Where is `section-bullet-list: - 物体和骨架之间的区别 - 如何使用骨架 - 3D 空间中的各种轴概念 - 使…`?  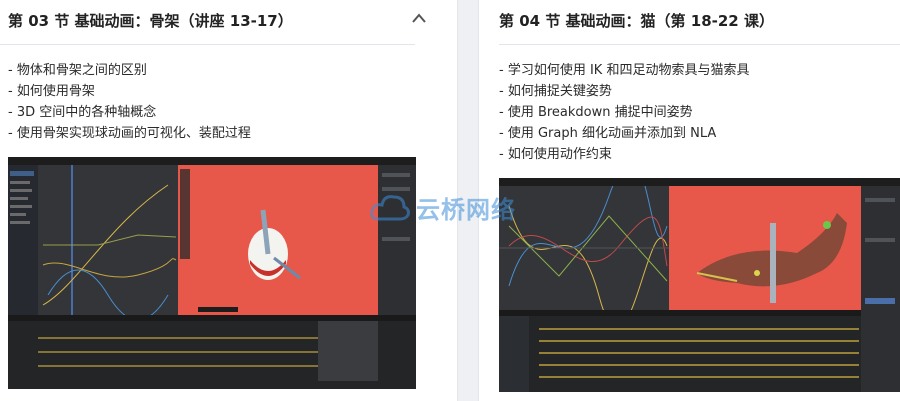 section-bullet-list: - 物体和骨架之间的区别 - 如何使用骨架 - 3D 空间中的各种轴概念 - 使… is located at coordinates (129, 102).